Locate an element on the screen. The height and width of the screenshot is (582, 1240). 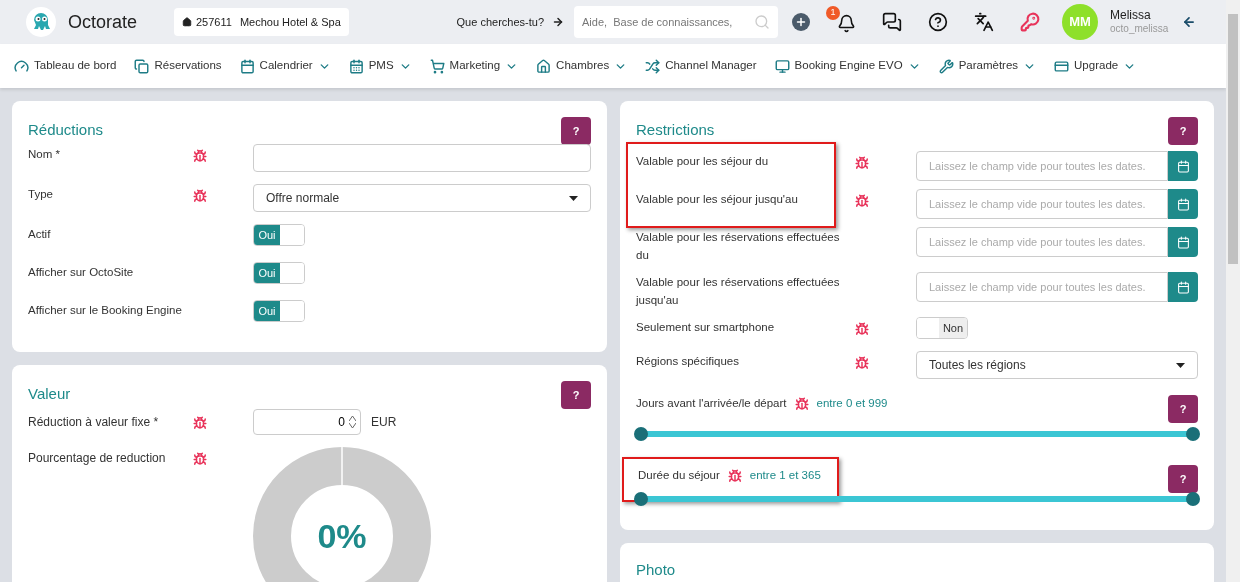
user-handle: octo_melissa is located at coordinates (1140, 29).